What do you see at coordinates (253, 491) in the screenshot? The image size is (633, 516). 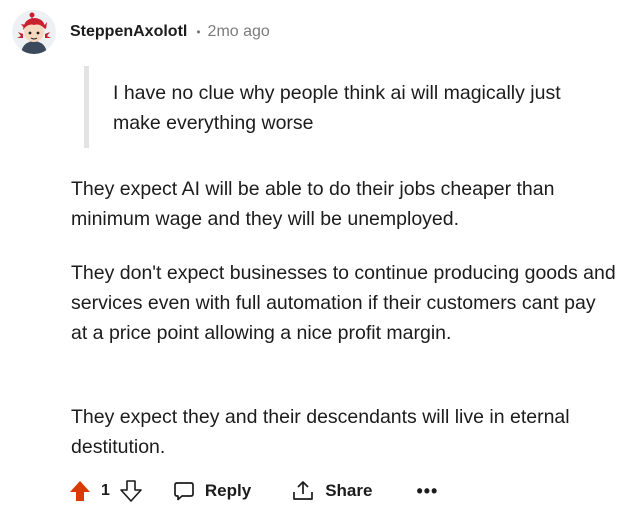 I see `comment-action-bar: 1 Reply Share •••` at bounding box center [253, 491].